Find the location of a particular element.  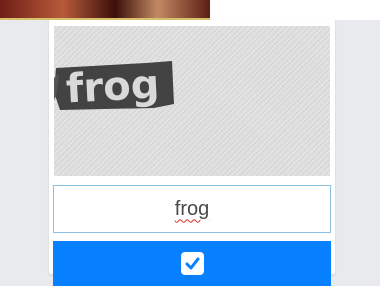

captcha-graphic: frog is located at coordinates (114, 87).